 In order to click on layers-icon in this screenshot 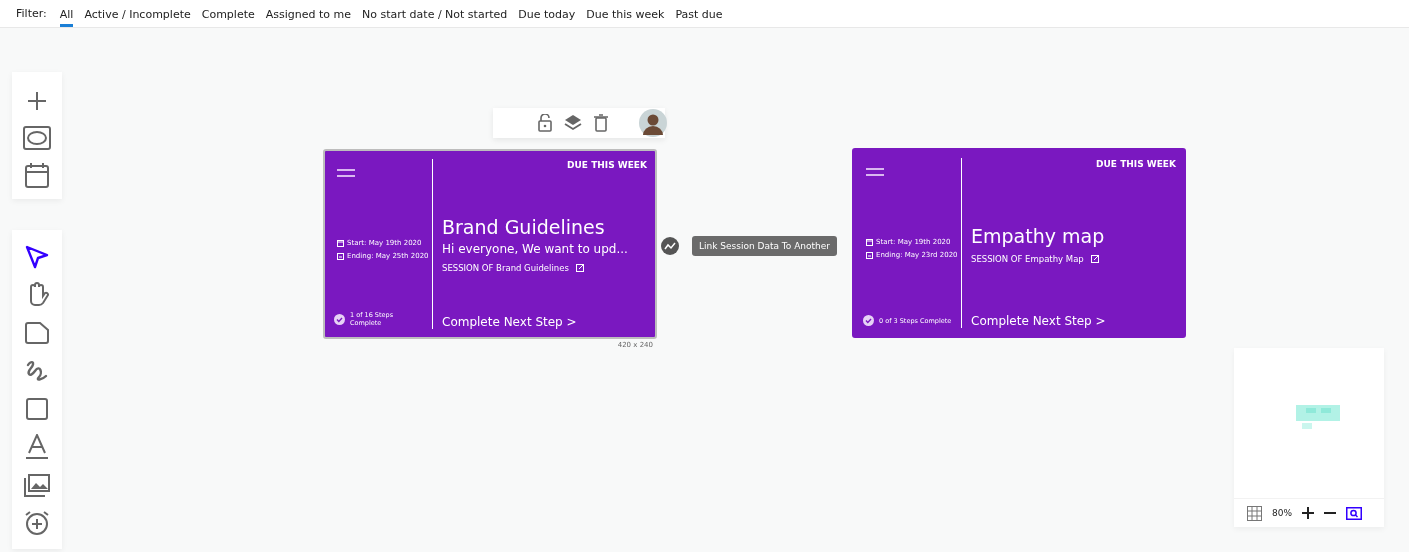, I will do `click(573, 123)`.